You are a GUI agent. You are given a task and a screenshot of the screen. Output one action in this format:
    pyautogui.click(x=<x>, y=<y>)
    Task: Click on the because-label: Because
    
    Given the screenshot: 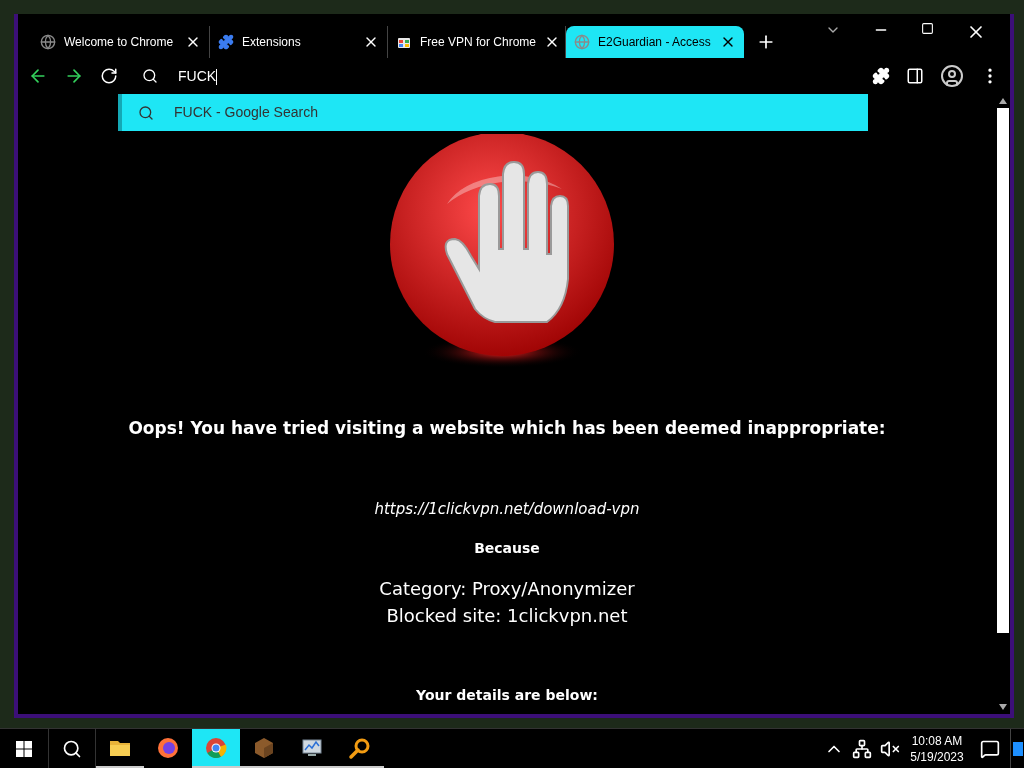 What is the action you would take?
    pyautogui.click(x=507, y=548)
    